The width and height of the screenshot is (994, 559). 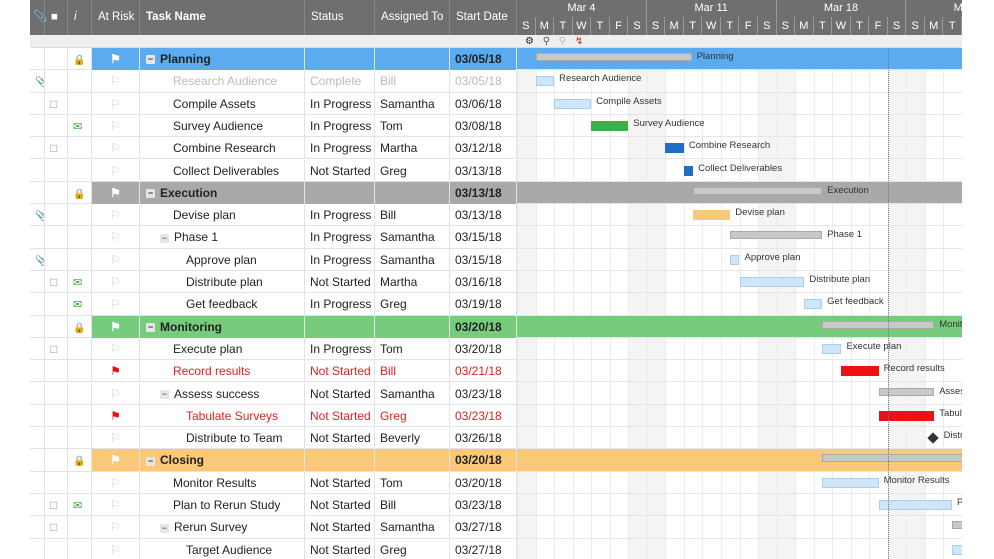 I want to click on assigned-column-header: Assigned To, so click(x=412, y=17).